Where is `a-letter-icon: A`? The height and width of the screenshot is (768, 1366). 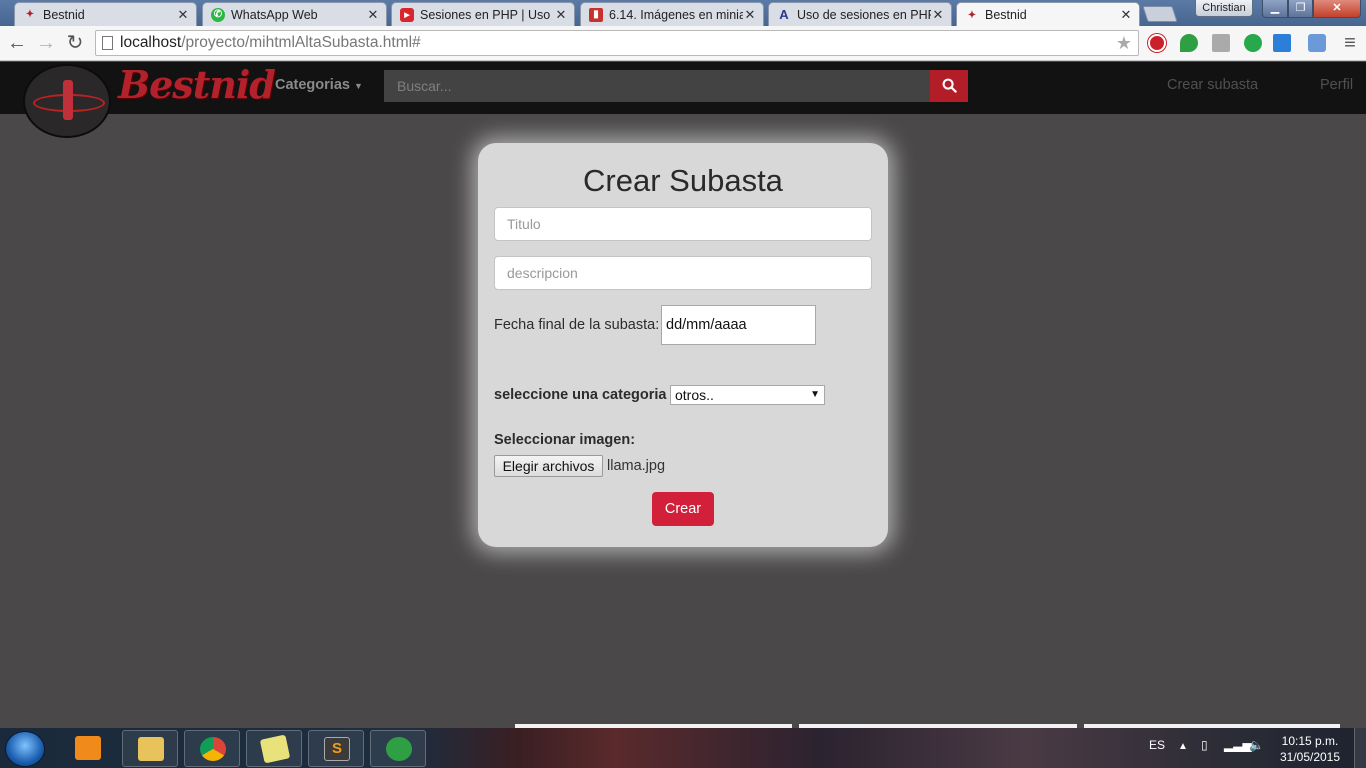 a-letter-icon: A is located at coordinates (784, 14).